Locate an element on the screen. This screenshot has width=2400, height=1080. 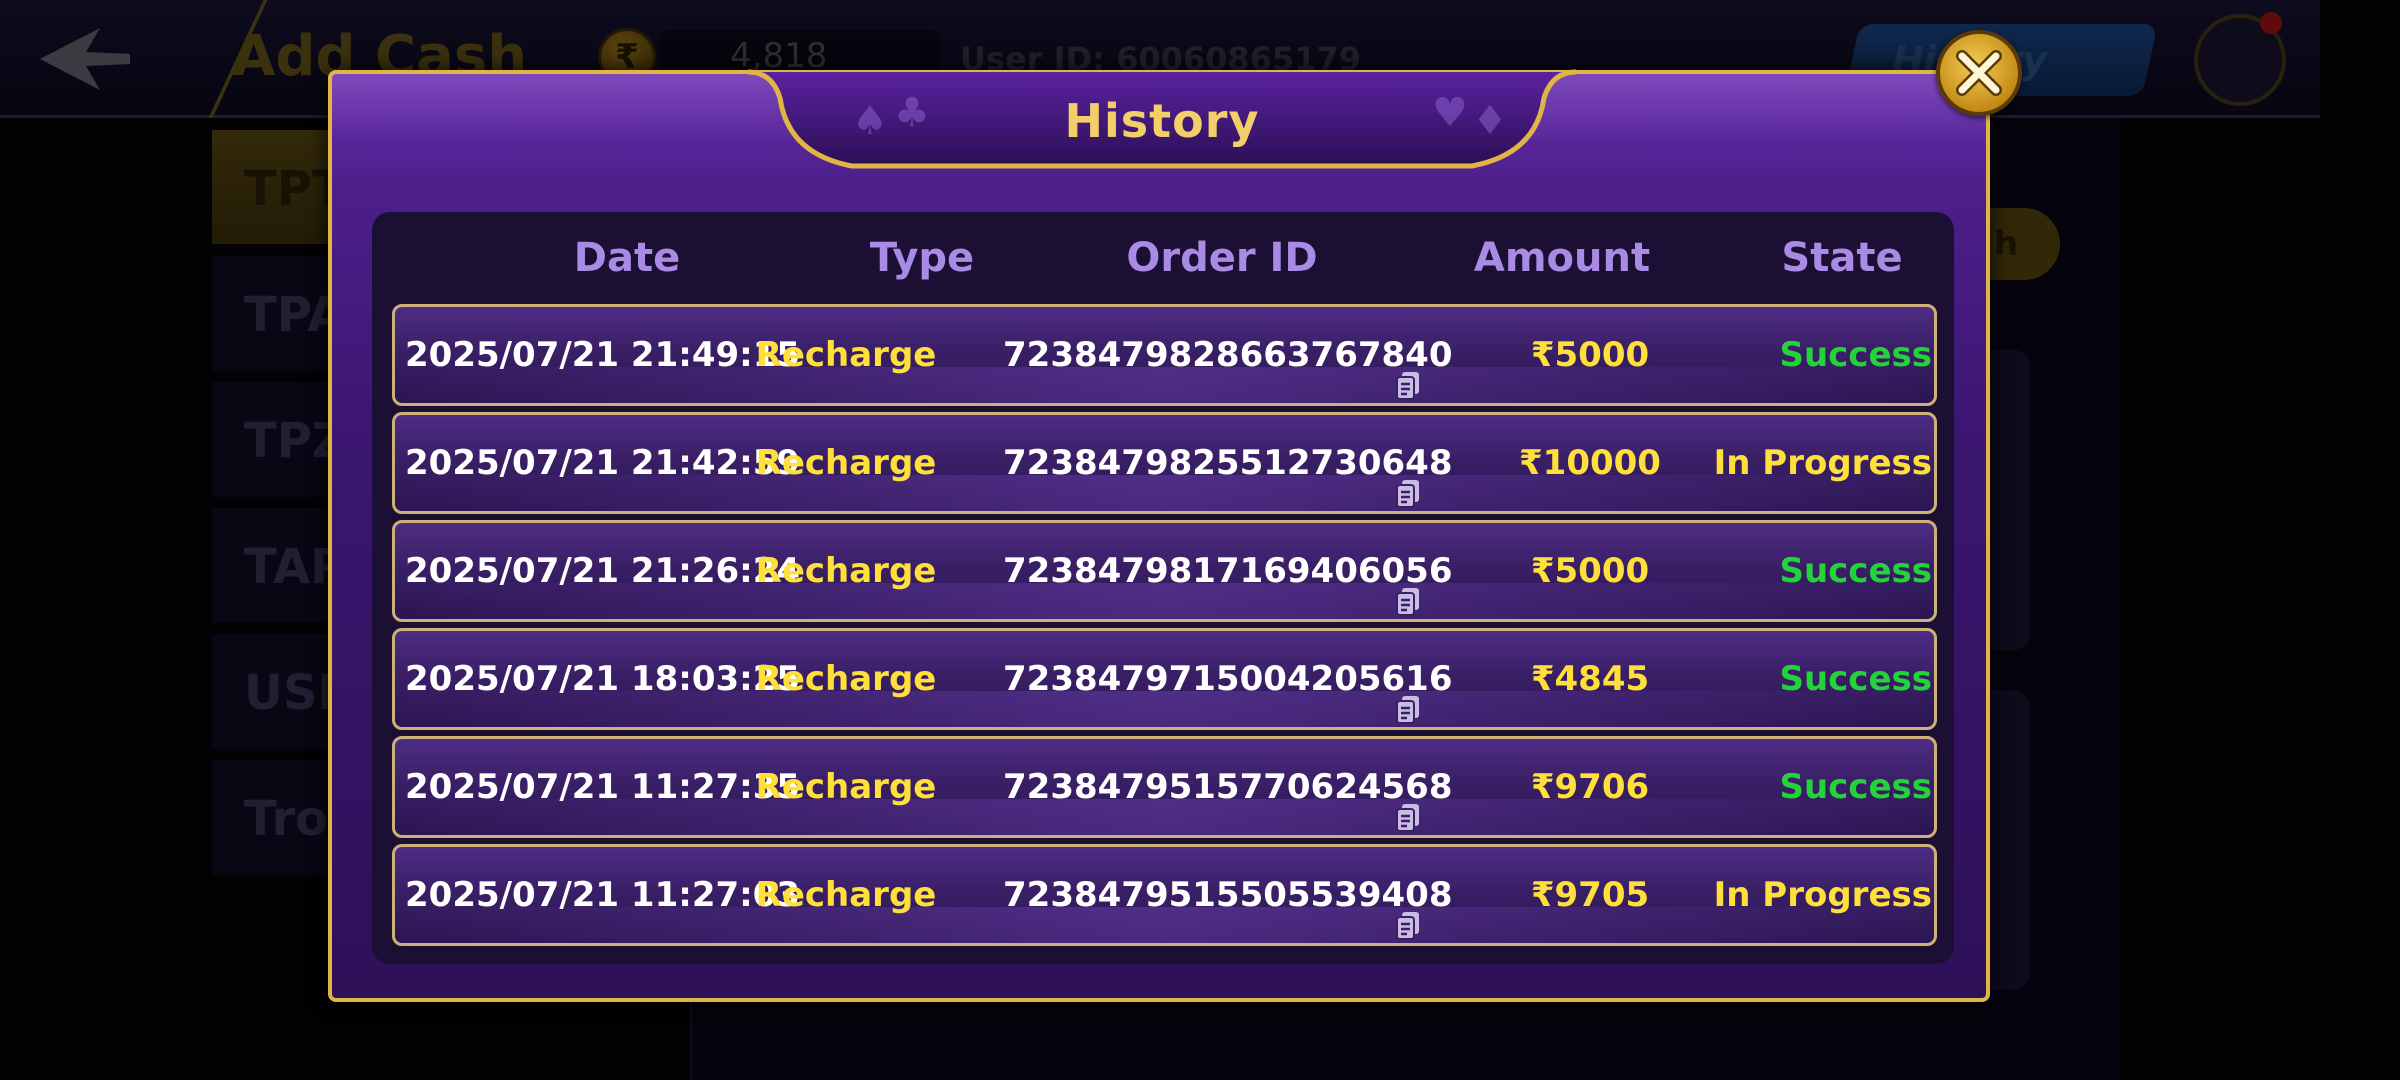
cell-date: 2025/07/21 21:49:15 is located at coordinates (603, 355).